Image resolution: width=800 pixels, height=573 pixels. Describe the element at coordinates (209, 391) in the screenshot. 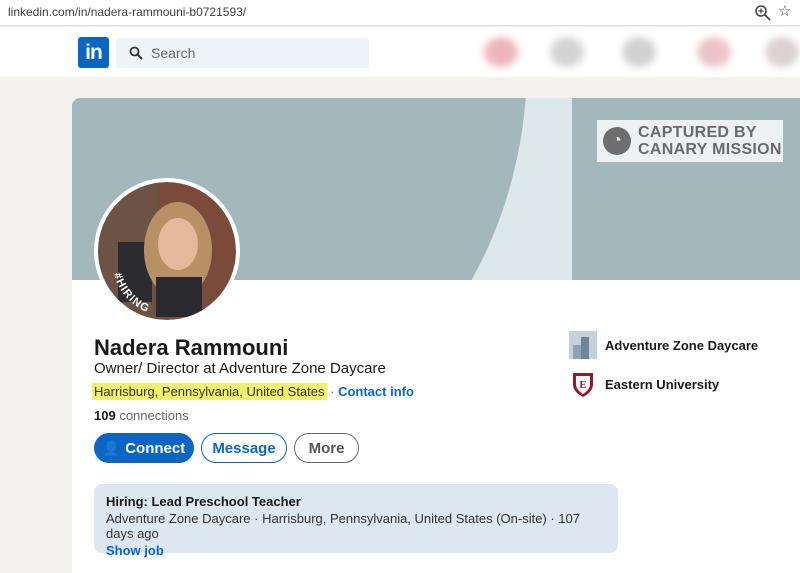

I see `location-text: Harrisburg, Pennsylvania, United States` at that location.